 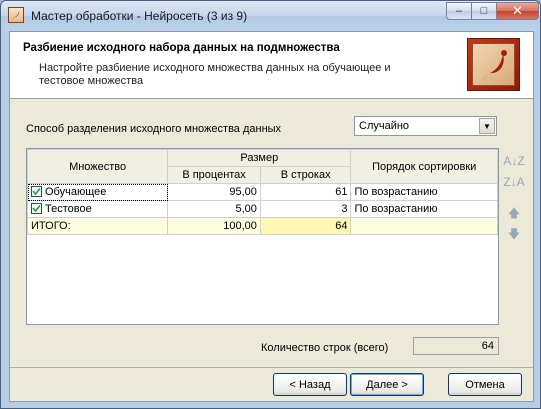 I want to click on split-method-select: Случайно ▼, so click(x=425, y=126).